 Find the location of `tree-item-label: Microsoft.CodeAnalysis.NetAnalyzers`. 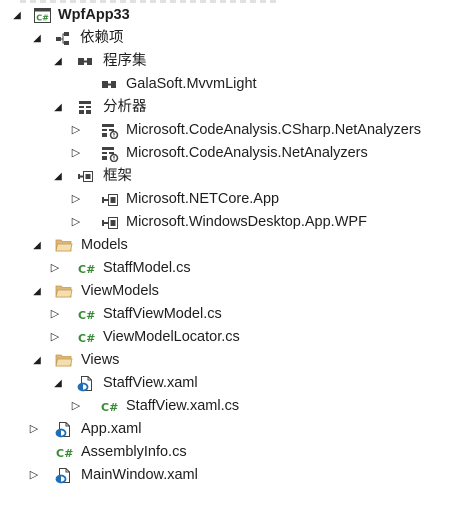

tree-item-label: Microsoft.CodeAnalysis.NetAnalyzers is located at coordinates (247, 153).